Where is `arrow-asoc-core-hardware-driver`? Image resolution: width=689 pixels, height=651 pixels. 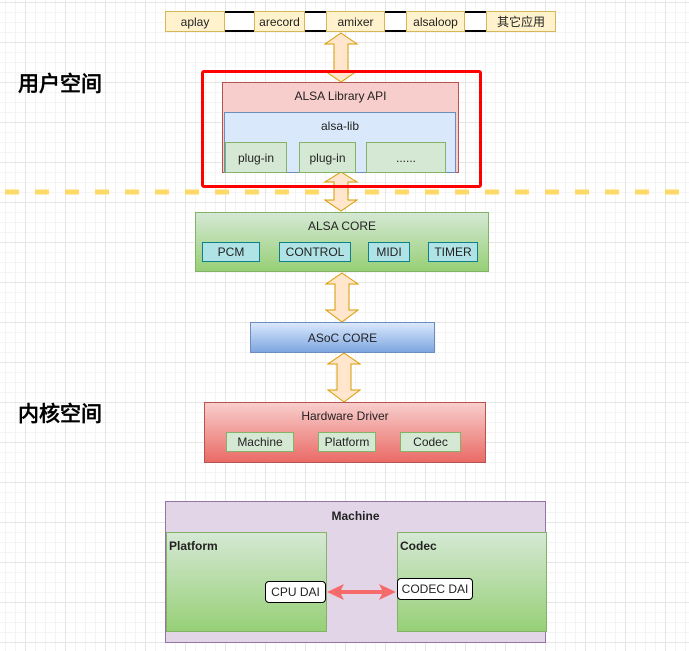
arrow-asoc-core-hardware-driver is located at coordinates (344, 377).